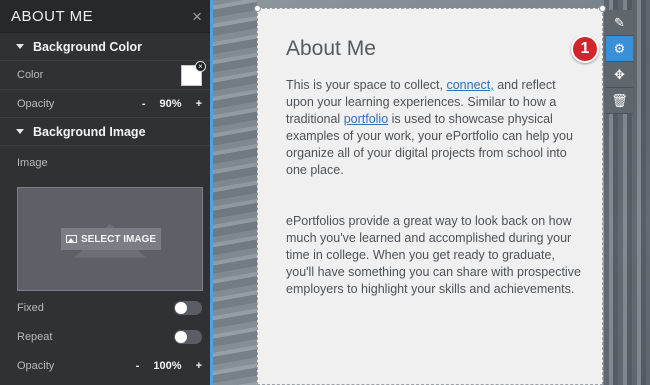 Image resolution: width=650 pixels, height=385 pixels. What do you see at coordinates (366, 85) in the screenshot?
I see `text: This is your space to collect,` at bounding box center [366, 85].